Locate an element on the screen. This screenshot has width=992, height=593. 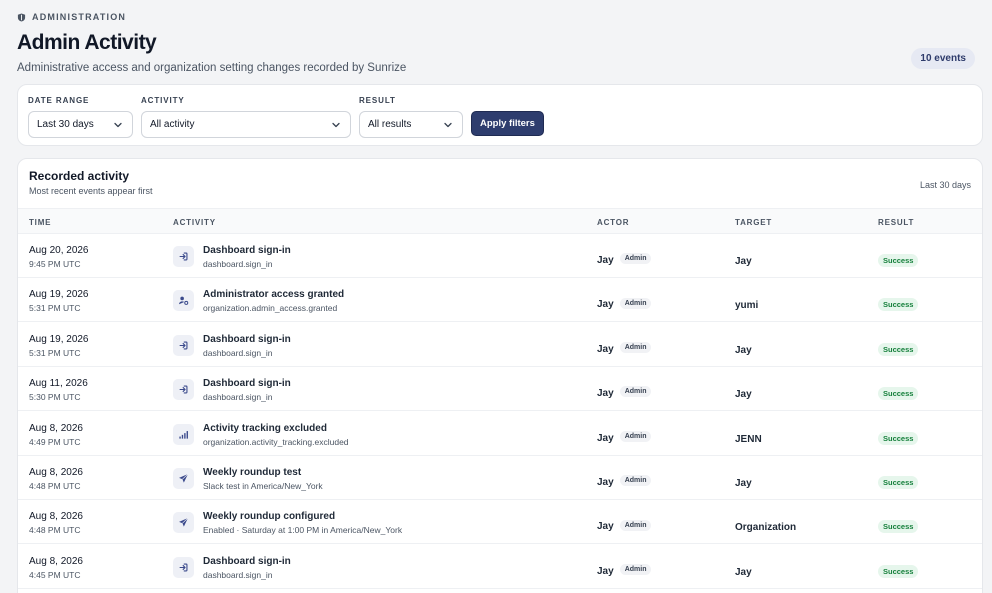
event-date: Aug 11, 2026 is located at coordinates (58, 384).